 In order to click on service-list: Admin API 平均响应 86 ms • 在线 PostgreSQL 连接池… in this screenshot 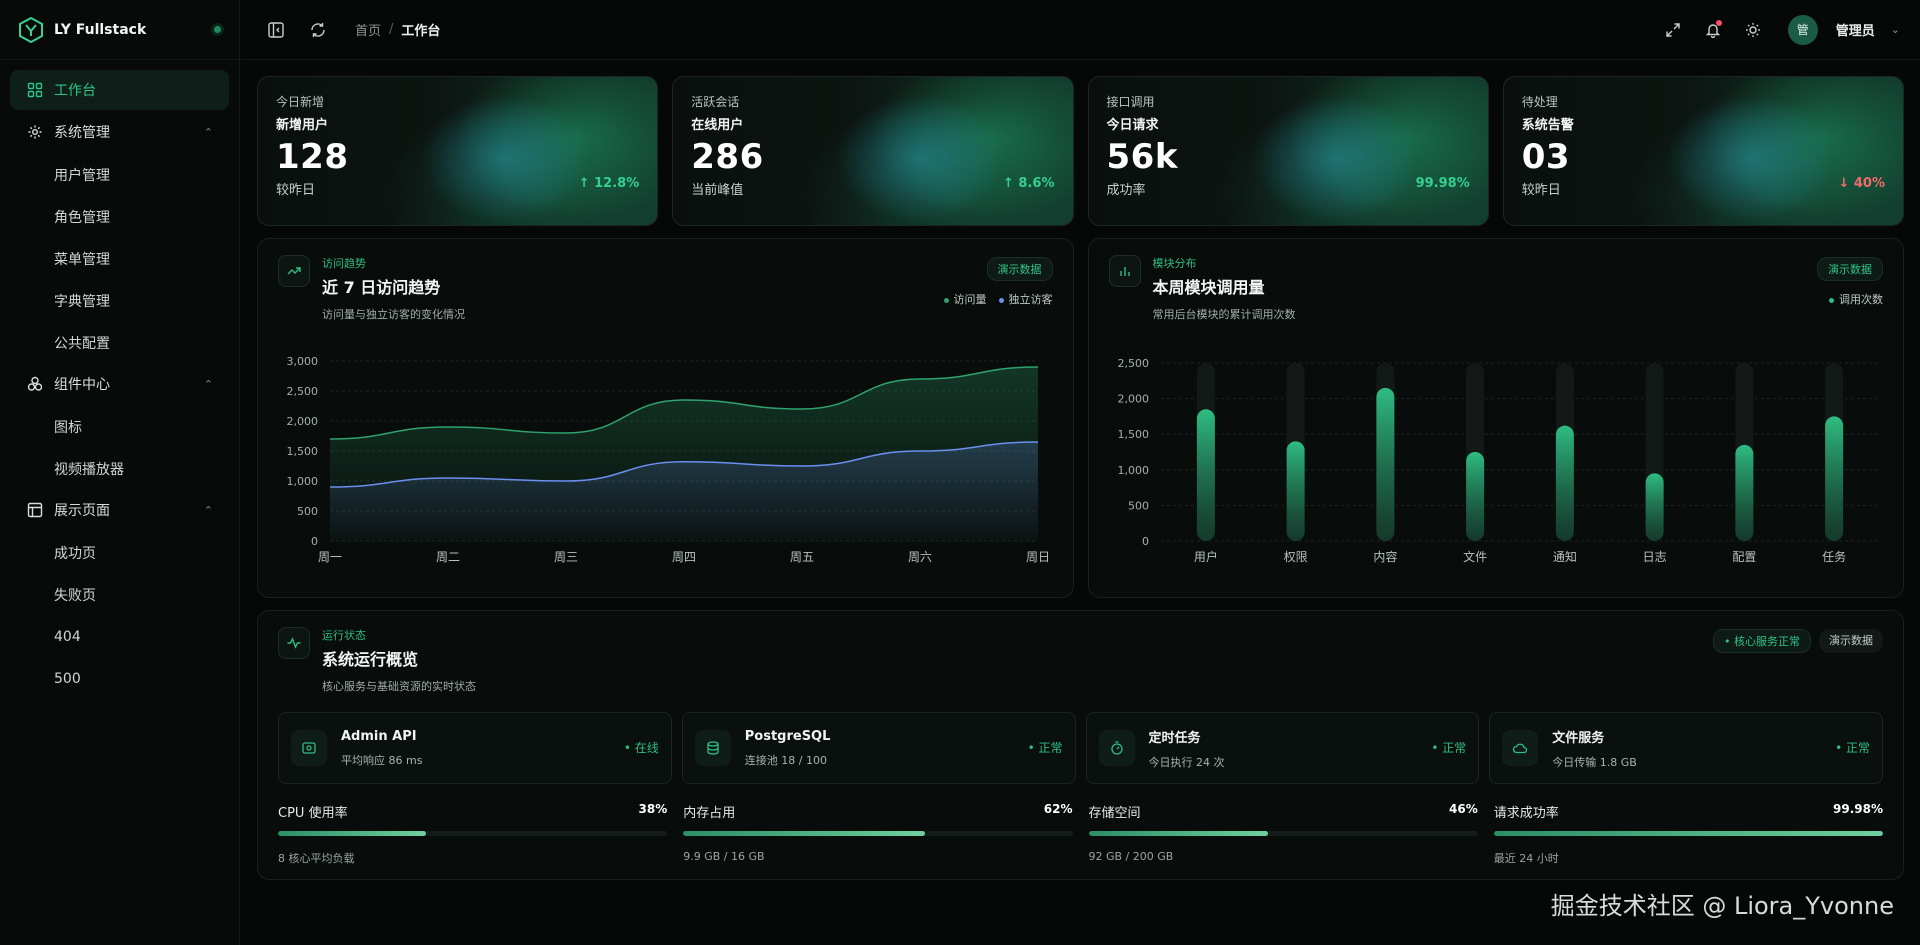, I will do `click(1080, 748)`.